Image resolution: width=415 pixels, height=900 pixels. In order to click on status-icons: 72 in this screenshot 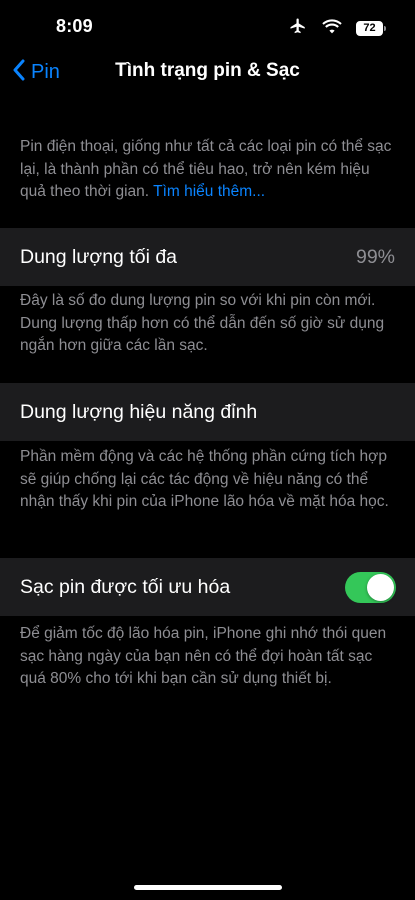, I will do `click(337, 28)`.